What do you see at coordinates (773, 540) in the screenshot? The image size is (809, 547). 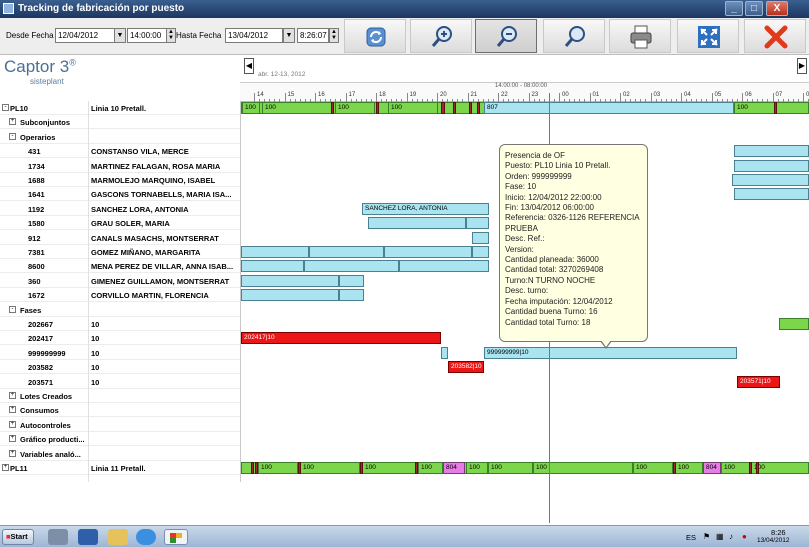 I see `clock-date: 13/04/2012` at bounding box center [773, 540].